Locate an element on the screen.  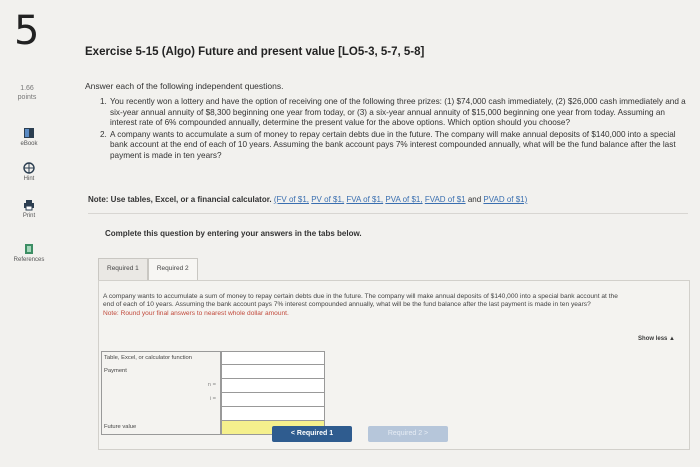
globe-icon is located at coordinates (29, 168).